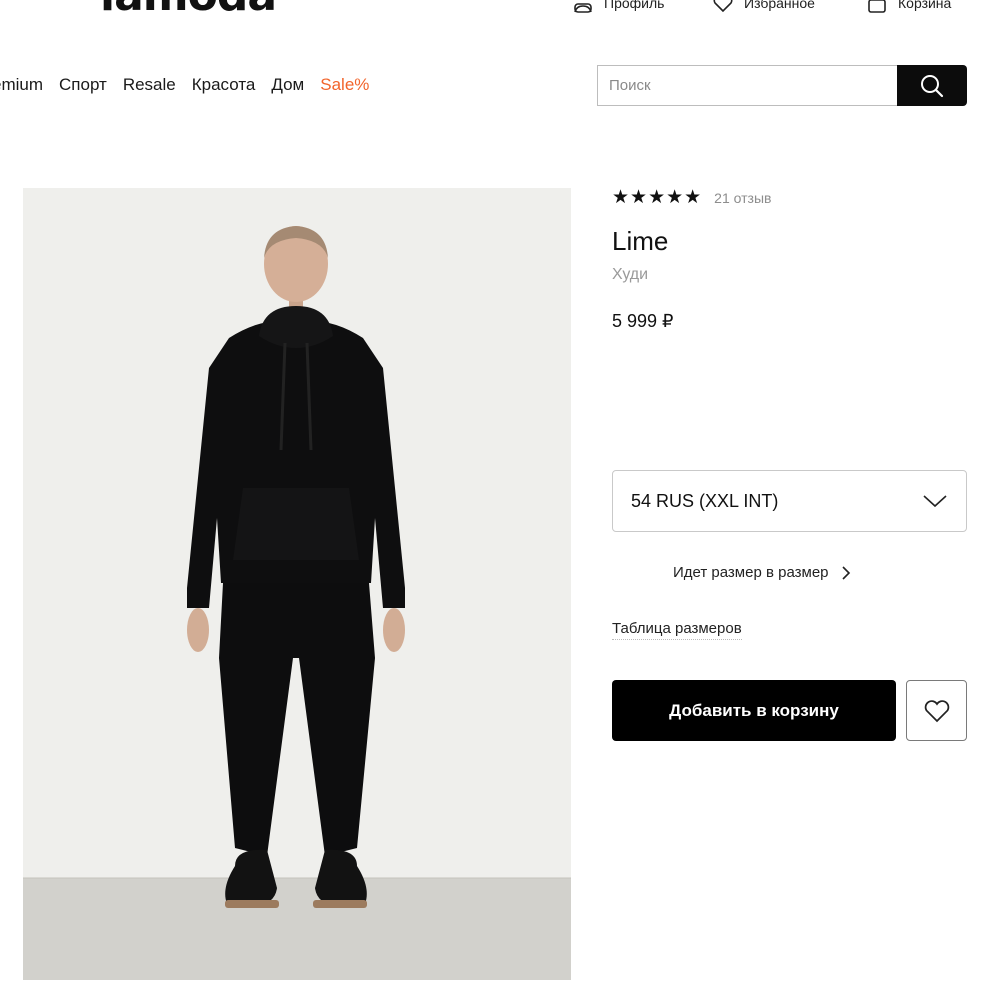 The height and width of the screenshot is (1002, 1000). I want to click on nav-item-home: Дом, so click(287, 85).